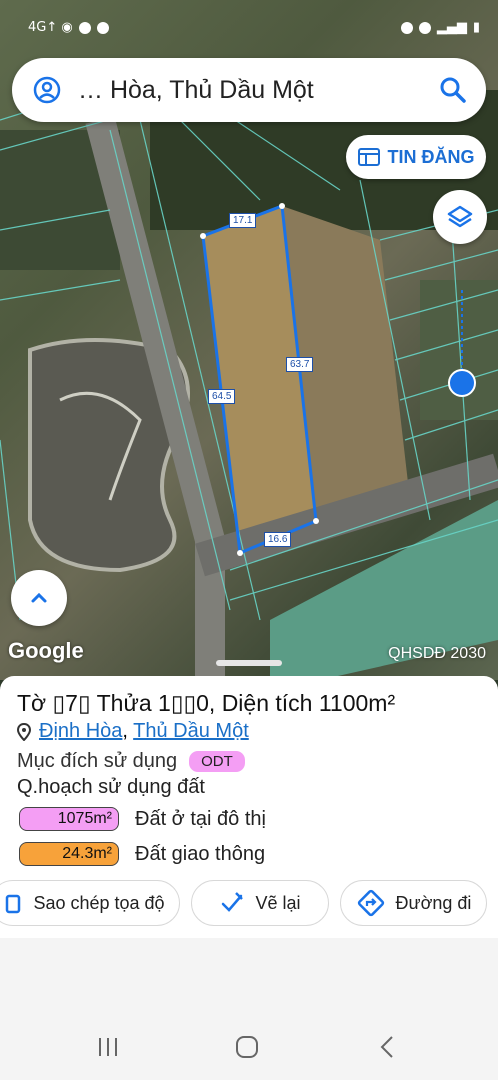 The image size is (498, 1080). I want to click on redraw-label: Vẽ lại, so click(278, 902).